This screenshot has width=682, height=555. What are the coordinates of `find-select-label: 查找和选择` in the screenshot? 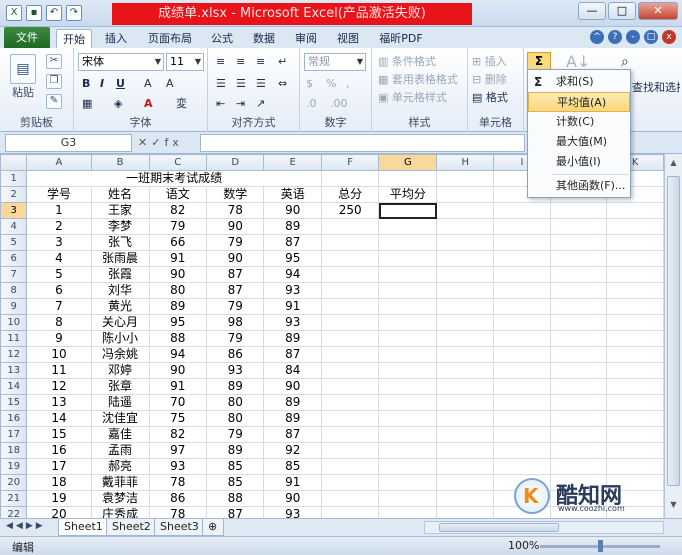 It's located at (656, 88).